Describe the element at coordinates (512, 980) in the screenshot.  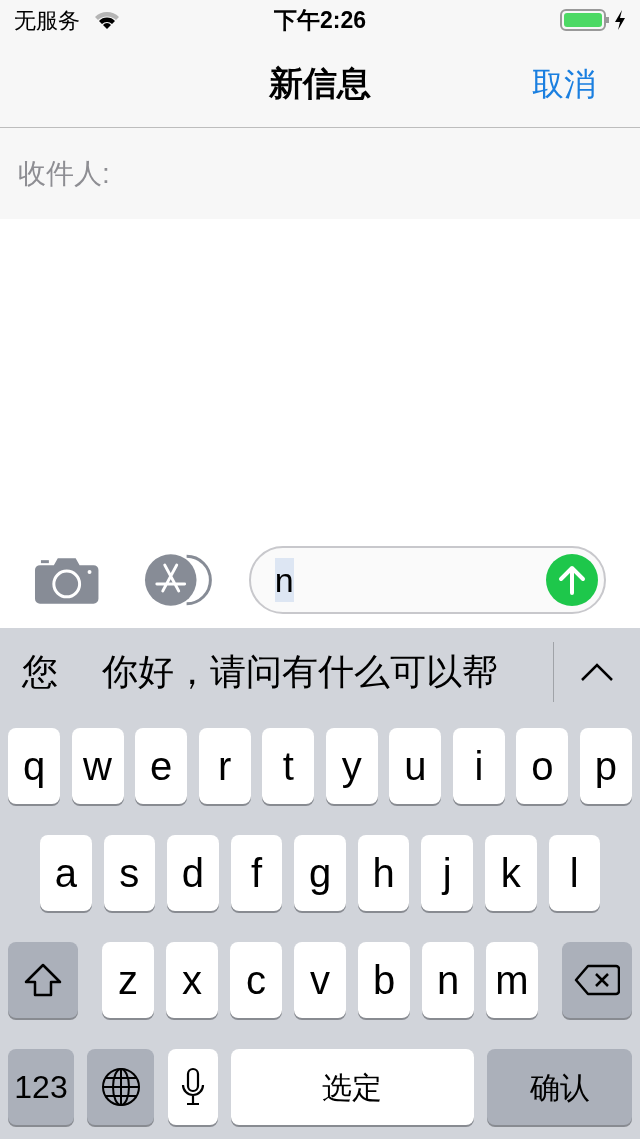
I see `letter-key: m` at that location.